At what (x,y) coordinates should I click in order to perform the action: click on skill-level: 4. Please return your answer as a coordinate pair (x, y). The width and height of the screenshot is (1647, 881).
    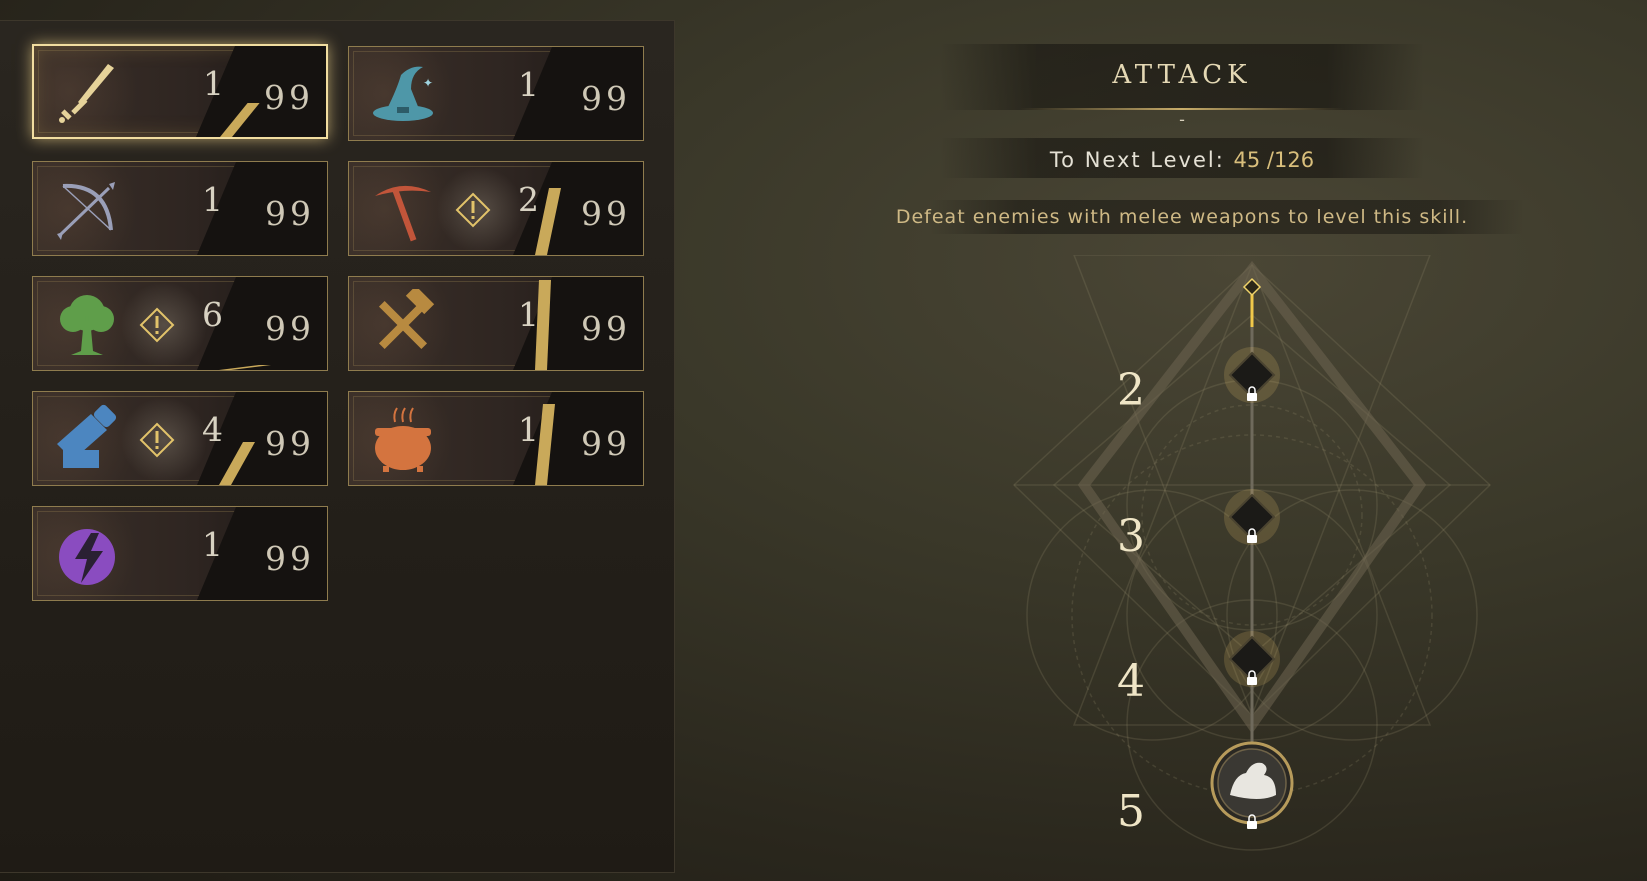
    Looking at the image, I should click on (212, 429).